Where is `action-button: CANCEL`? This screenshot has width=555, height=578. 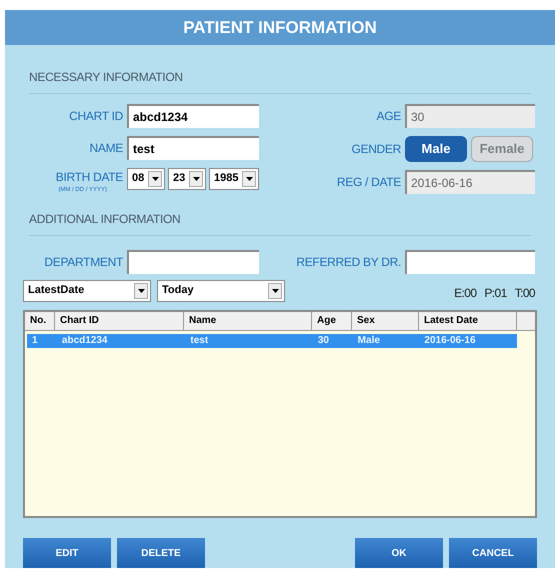
action-button: CANCEL is located at coordinates (493, 553).